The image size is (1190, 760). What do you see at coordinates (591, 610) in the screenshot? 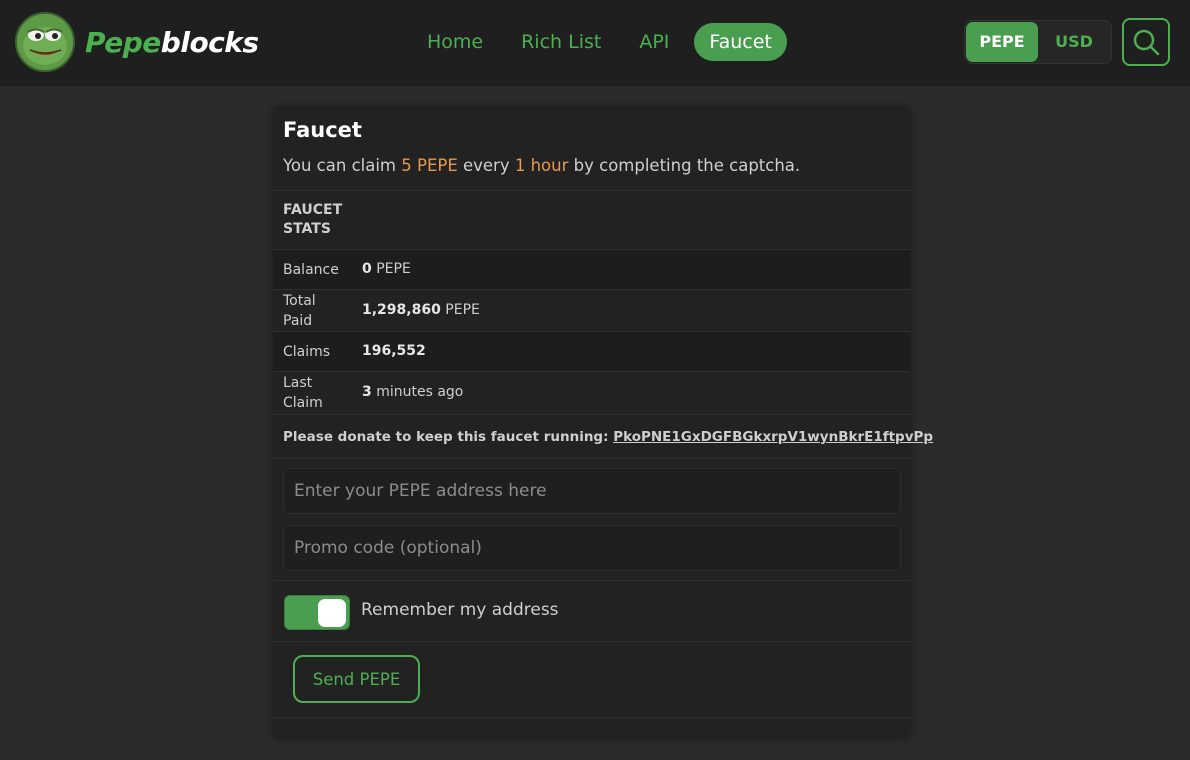
I see `remember-row: Remember my address` at bounding box center [591, 610].